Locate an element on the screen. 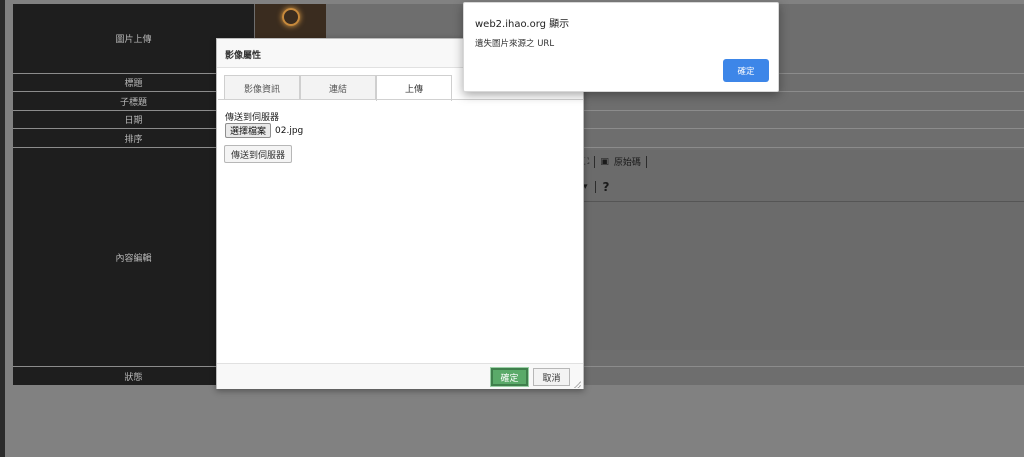 This screenshot has height=457, width=1024. orb-graphic is located at coordinates (291, 17).